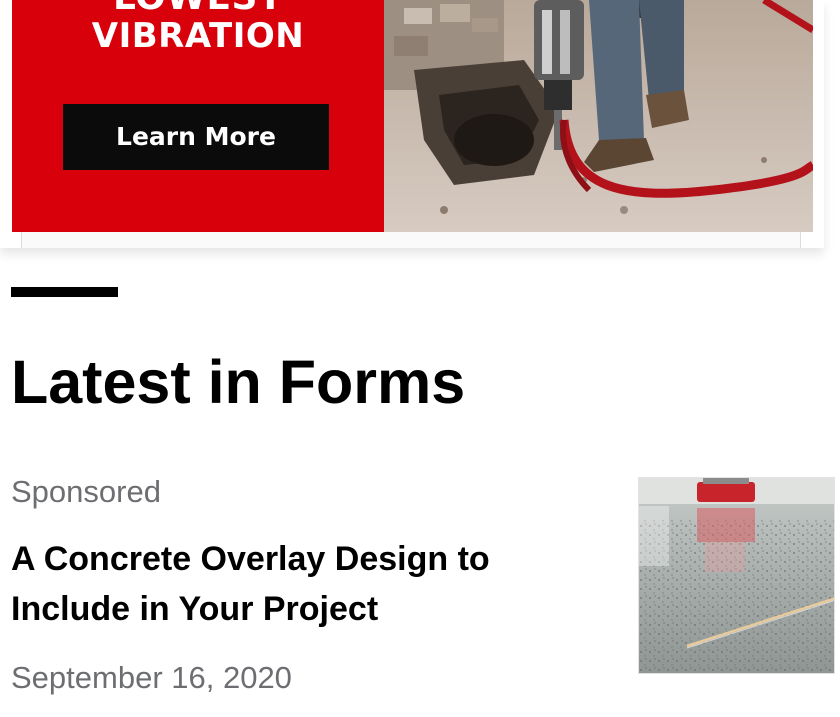 Image resolution: width=840 pixels, height=717 pixels. Describe the element at coordinates (198, 36) in the screenshot. I see `ad-headline: VIBRATION` at that location.